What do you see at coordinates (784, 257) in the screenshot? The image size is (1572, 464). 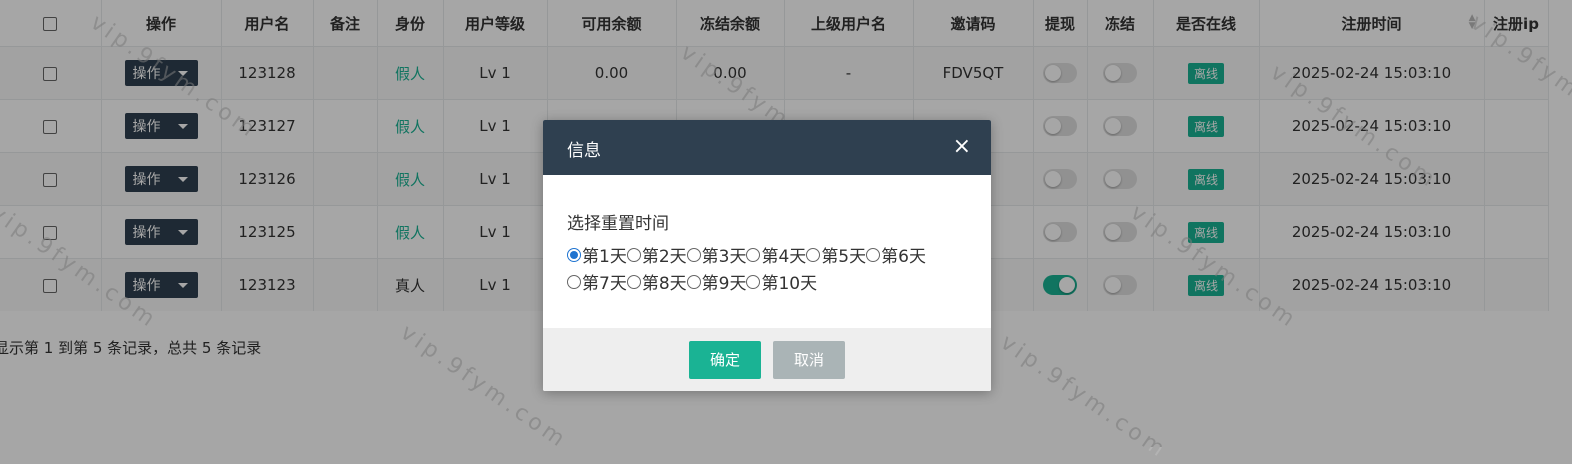 I see `radio-label: 第4天` at bounding box center [784, 257].